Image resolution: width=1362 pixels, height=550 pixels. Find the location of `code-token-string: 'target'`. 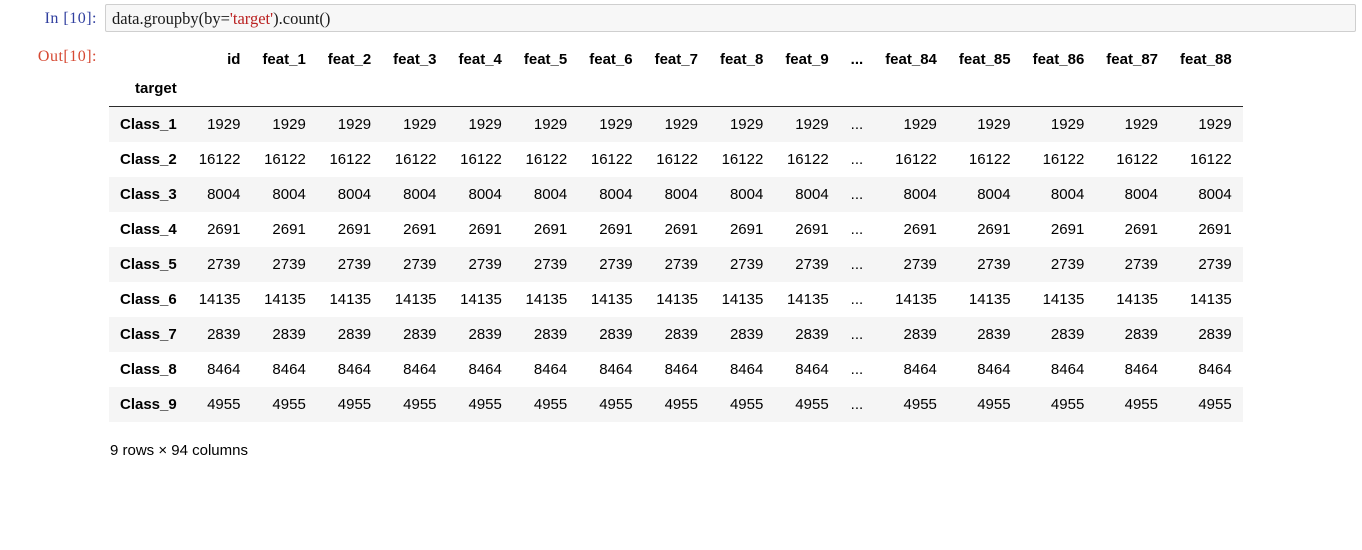

code-token-string: 'target' is located at coordinates (251, 18).